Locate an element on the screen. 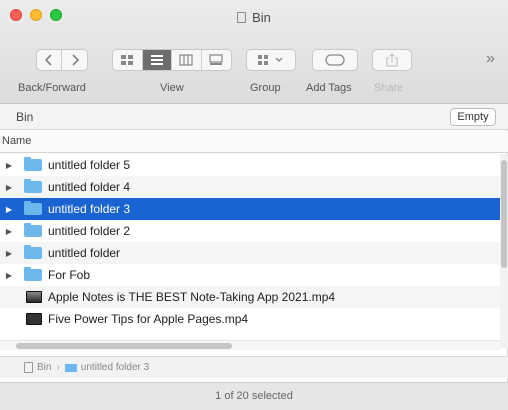 The width and height of the screenshot is (508, 410). back-forward-label: Back/Forward is located at coordinates (52, 88).